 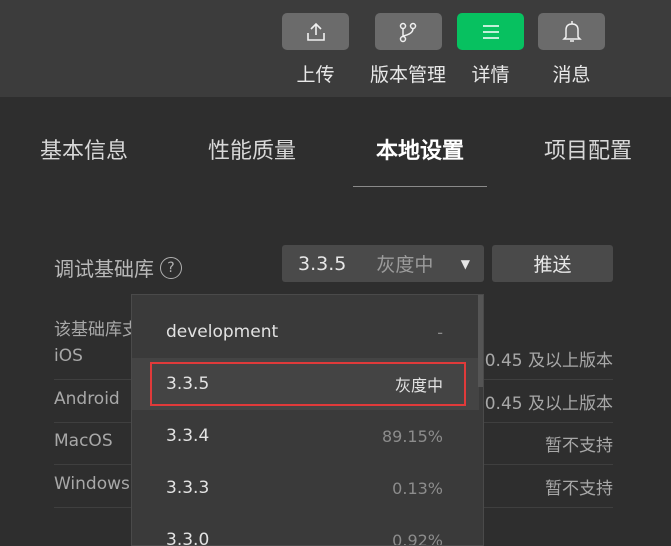 What do you see at coordinates (222, 332) in the screenshot?
I see `option-version: development` at bounding box center [222, 332].